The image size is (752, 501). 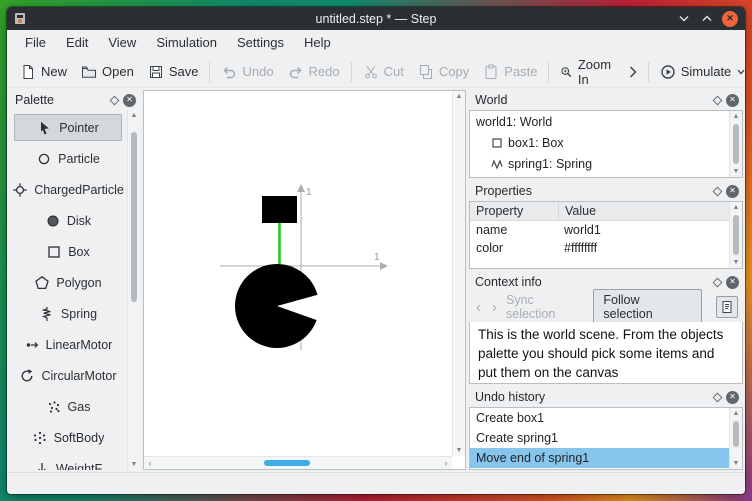 I want to click on new-button: New, so click(x=43, y=72).